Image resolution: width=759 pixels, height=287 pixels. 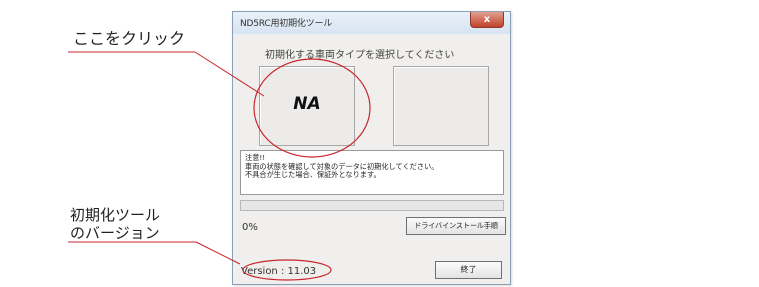 I want to click on exit-button: 終了, so click(x=468, y=270).